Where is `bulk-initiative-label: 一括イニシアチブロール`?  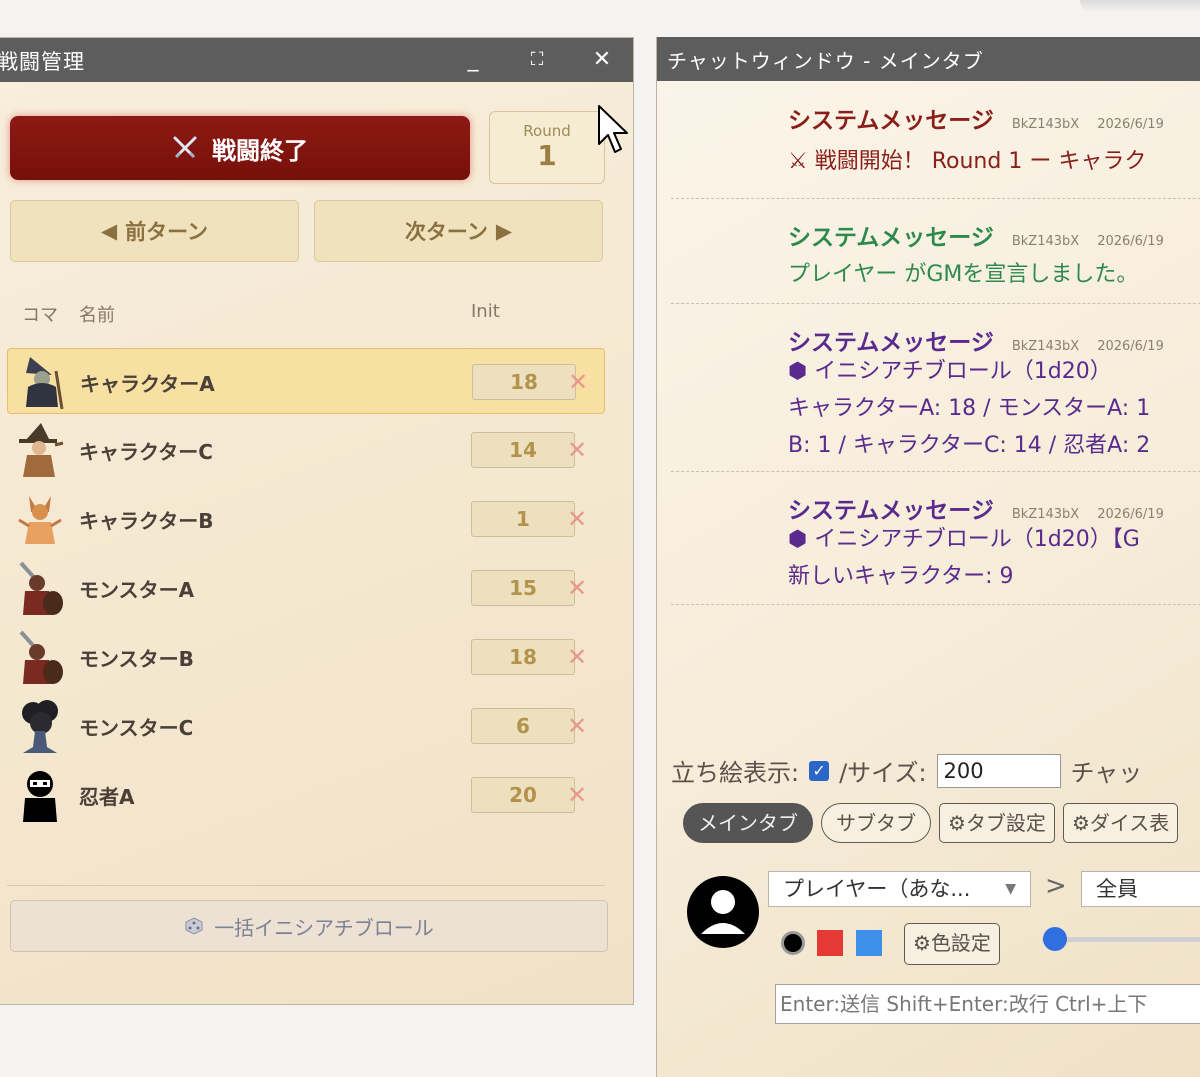 bulk-initiative-label: 一括イニシアチブロール is located at coordinates (324, 927).